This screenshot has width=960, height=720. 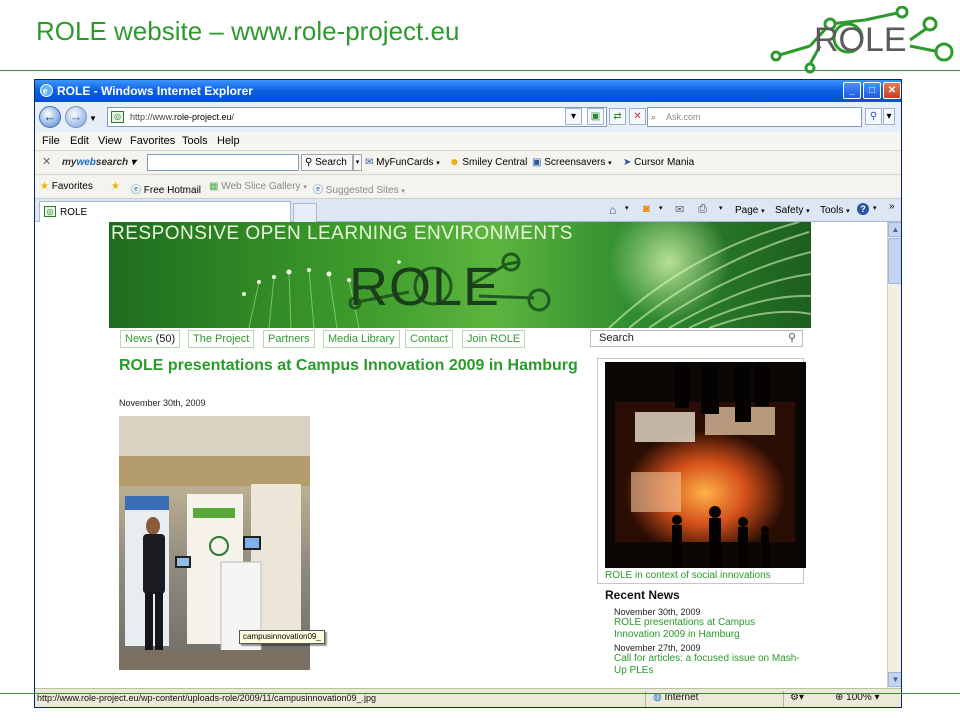 What do you see at coordinates (50, 211) in the screenshot?
I see `site-favicon-icon: ◎` at bounding box center [50, 211].